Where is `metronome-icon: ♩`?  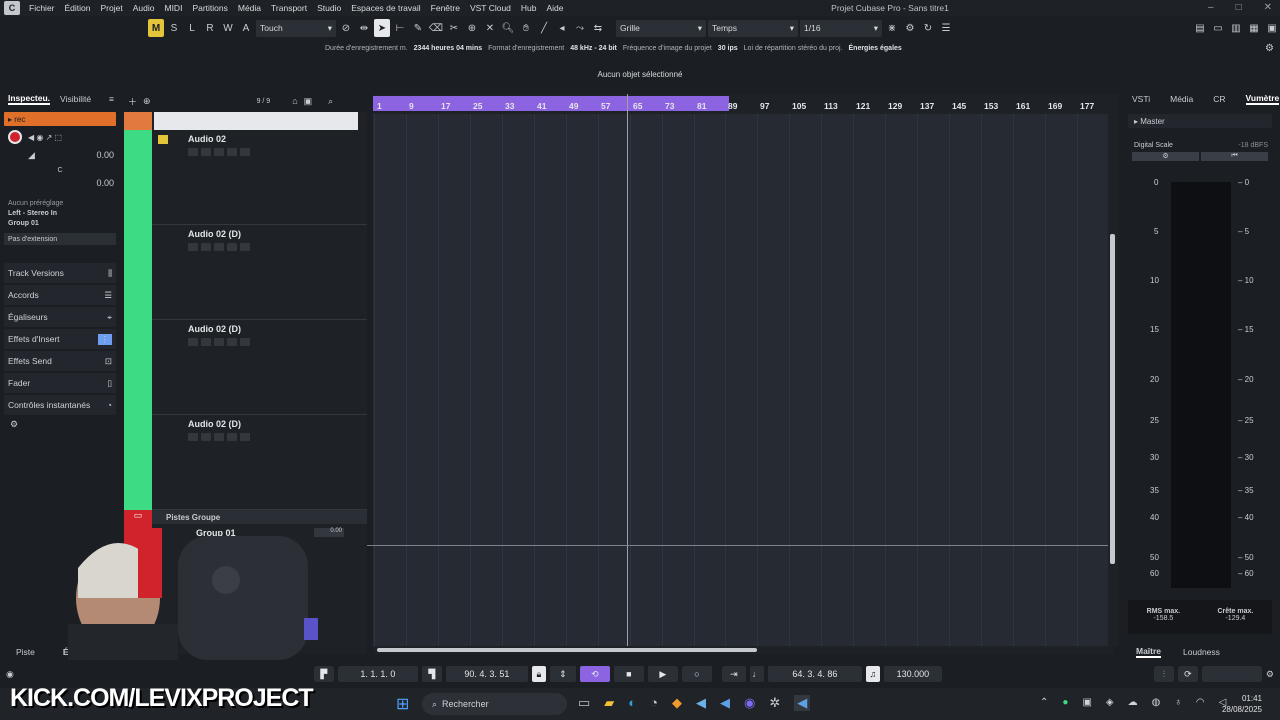 metronome-icon: ♩ is located at coordinates (756, 674).